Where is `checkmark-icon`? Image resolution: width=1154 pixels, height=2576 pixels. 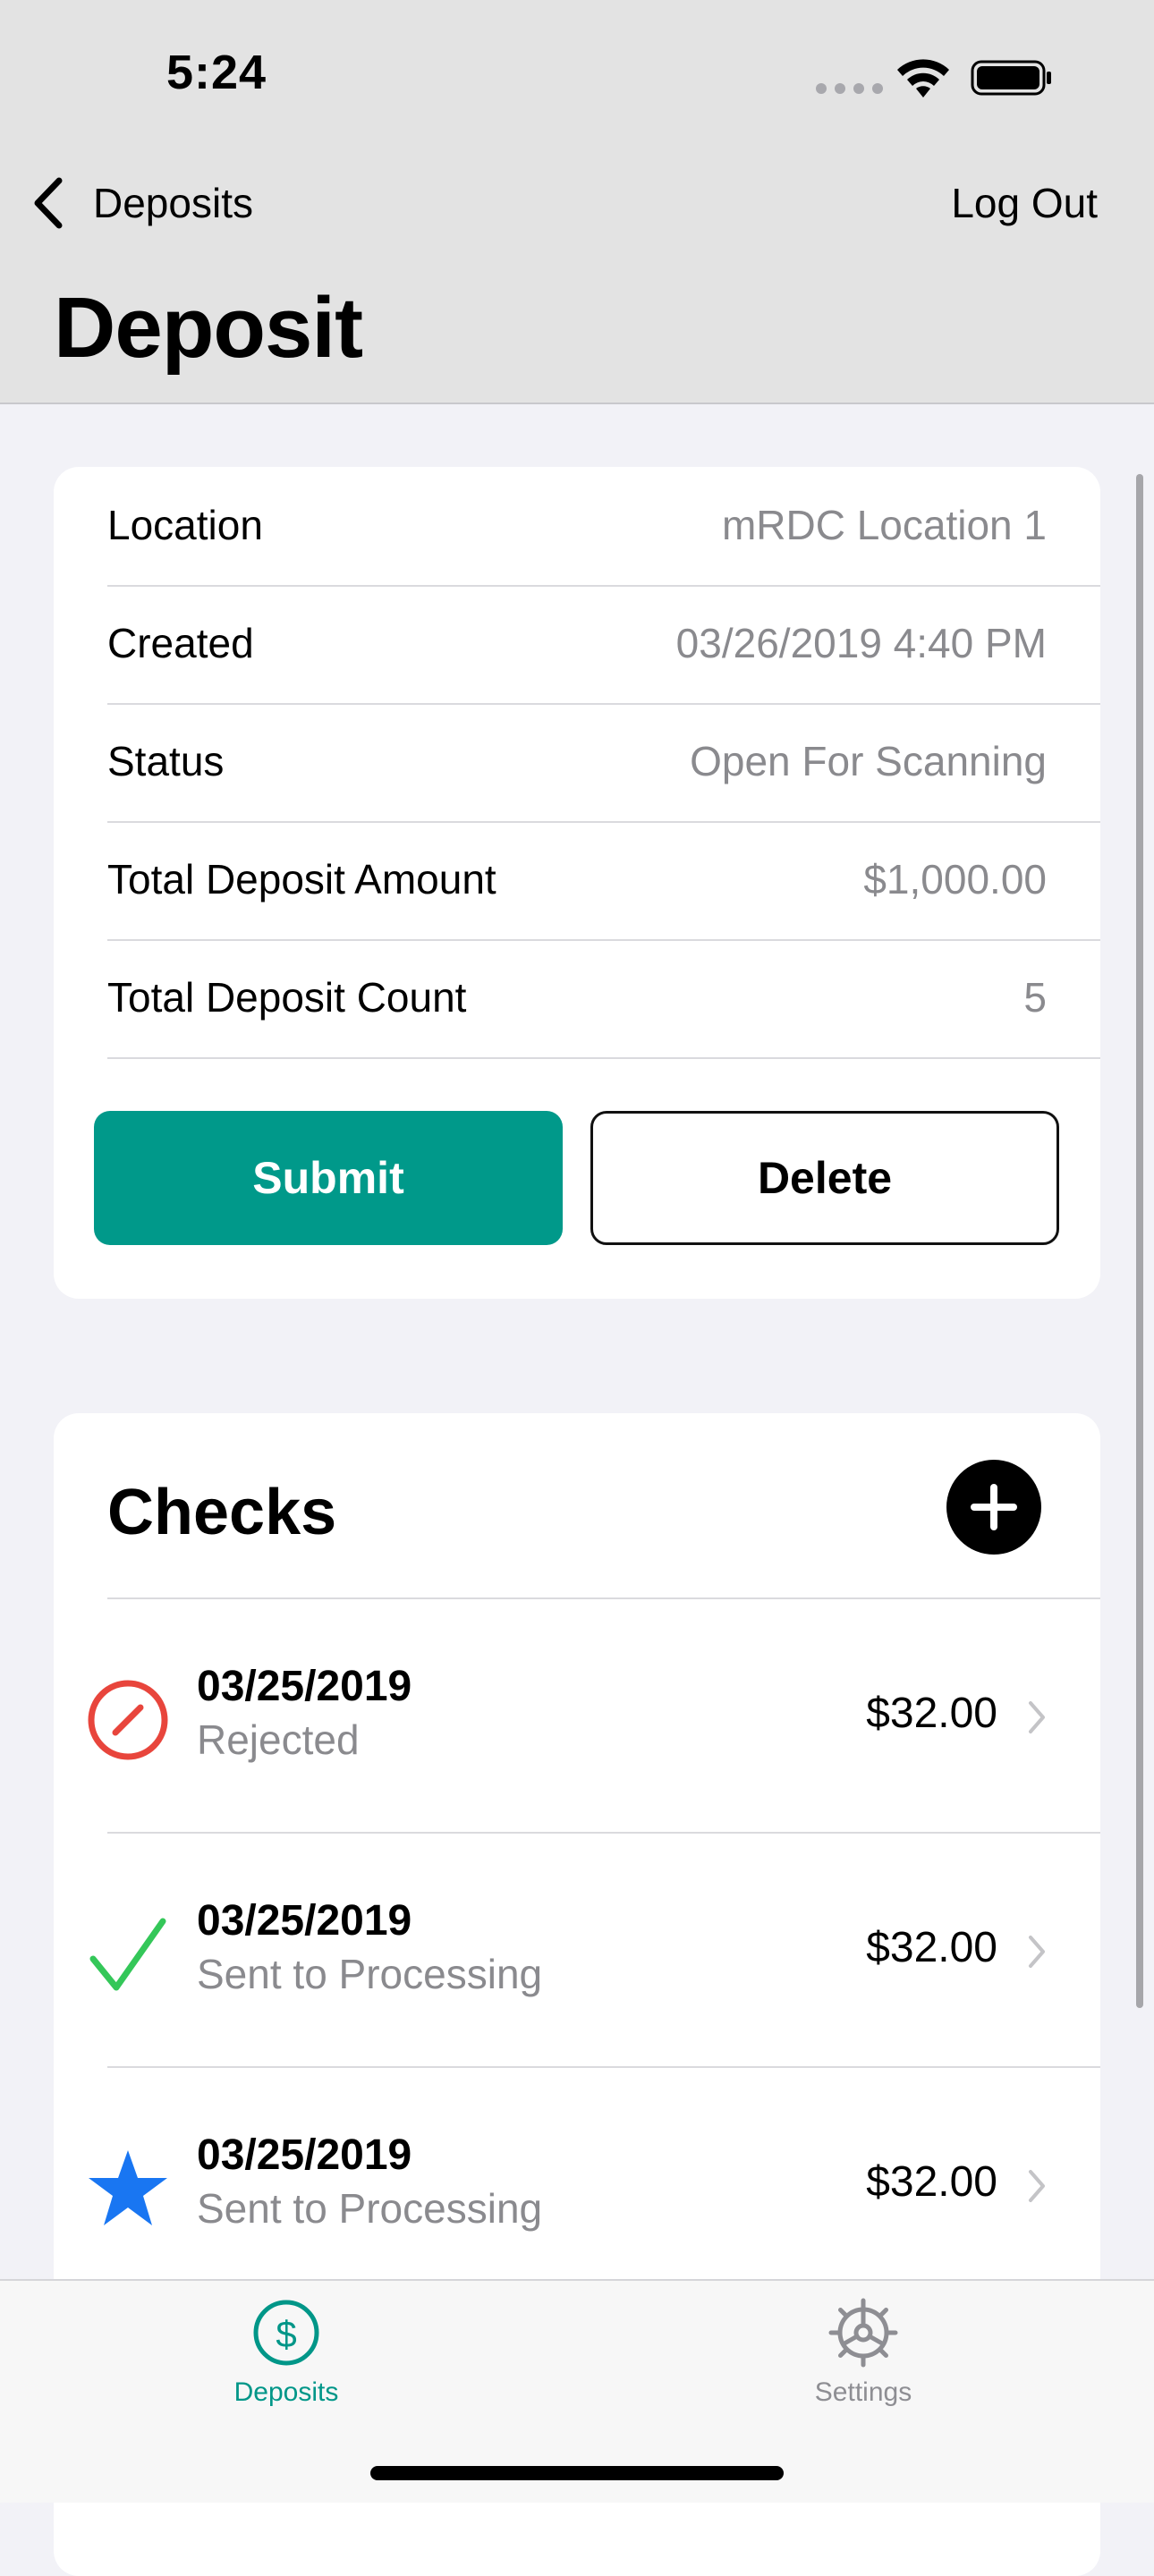 checkmark-icon is located at coordinates (127, 1954).